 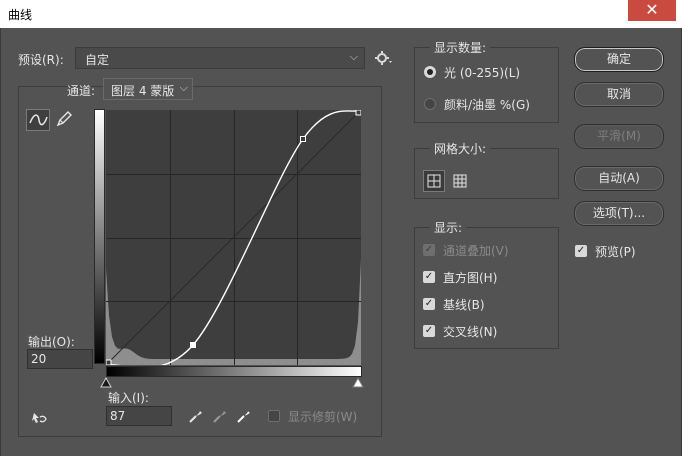 I want to click on pencil-icon, so click(x=64, y=119).